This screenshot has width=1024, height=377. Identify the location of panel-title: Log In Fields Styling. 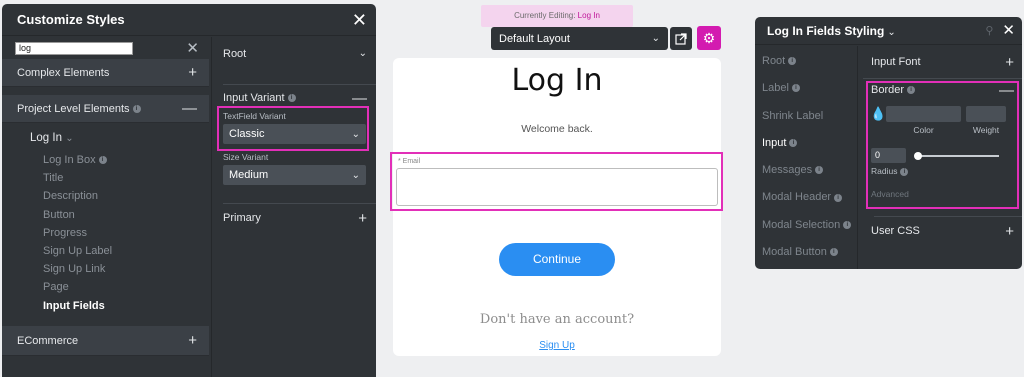
(826, 30).